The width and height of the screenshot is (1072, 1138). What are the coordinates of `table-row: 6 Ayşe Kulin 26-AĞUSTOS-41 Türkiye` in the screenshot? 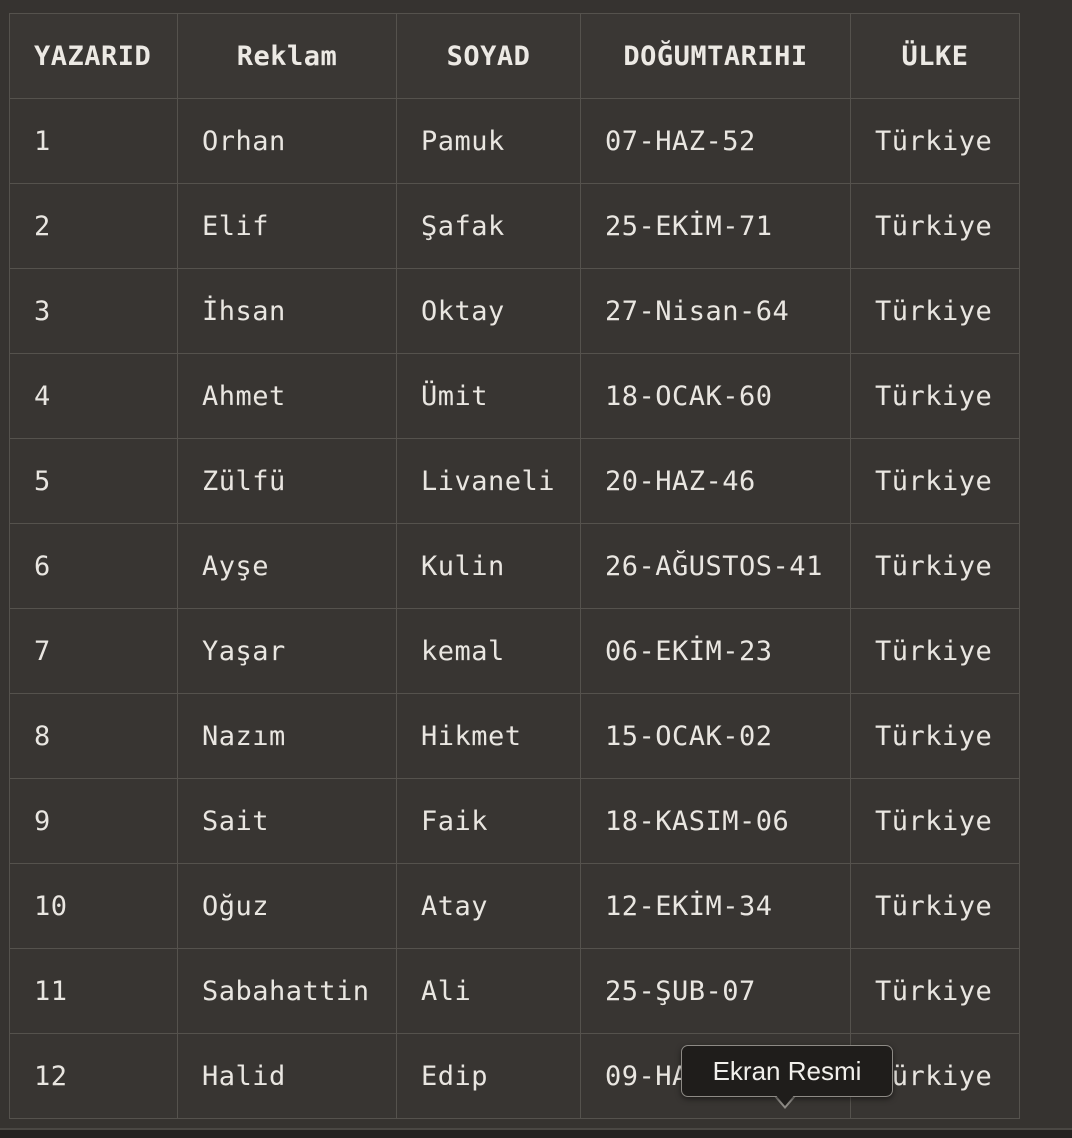 It's located at (514, 566).